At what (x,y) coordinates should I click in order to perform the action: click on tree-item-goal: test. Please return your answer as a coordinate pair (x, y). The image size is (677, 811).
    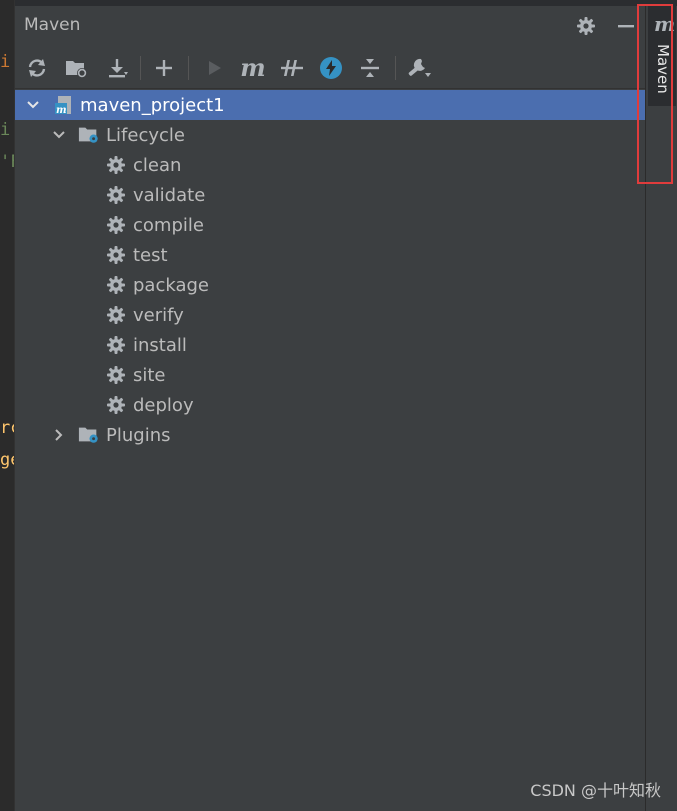
    Looking at the image, I should click on (330, 255).